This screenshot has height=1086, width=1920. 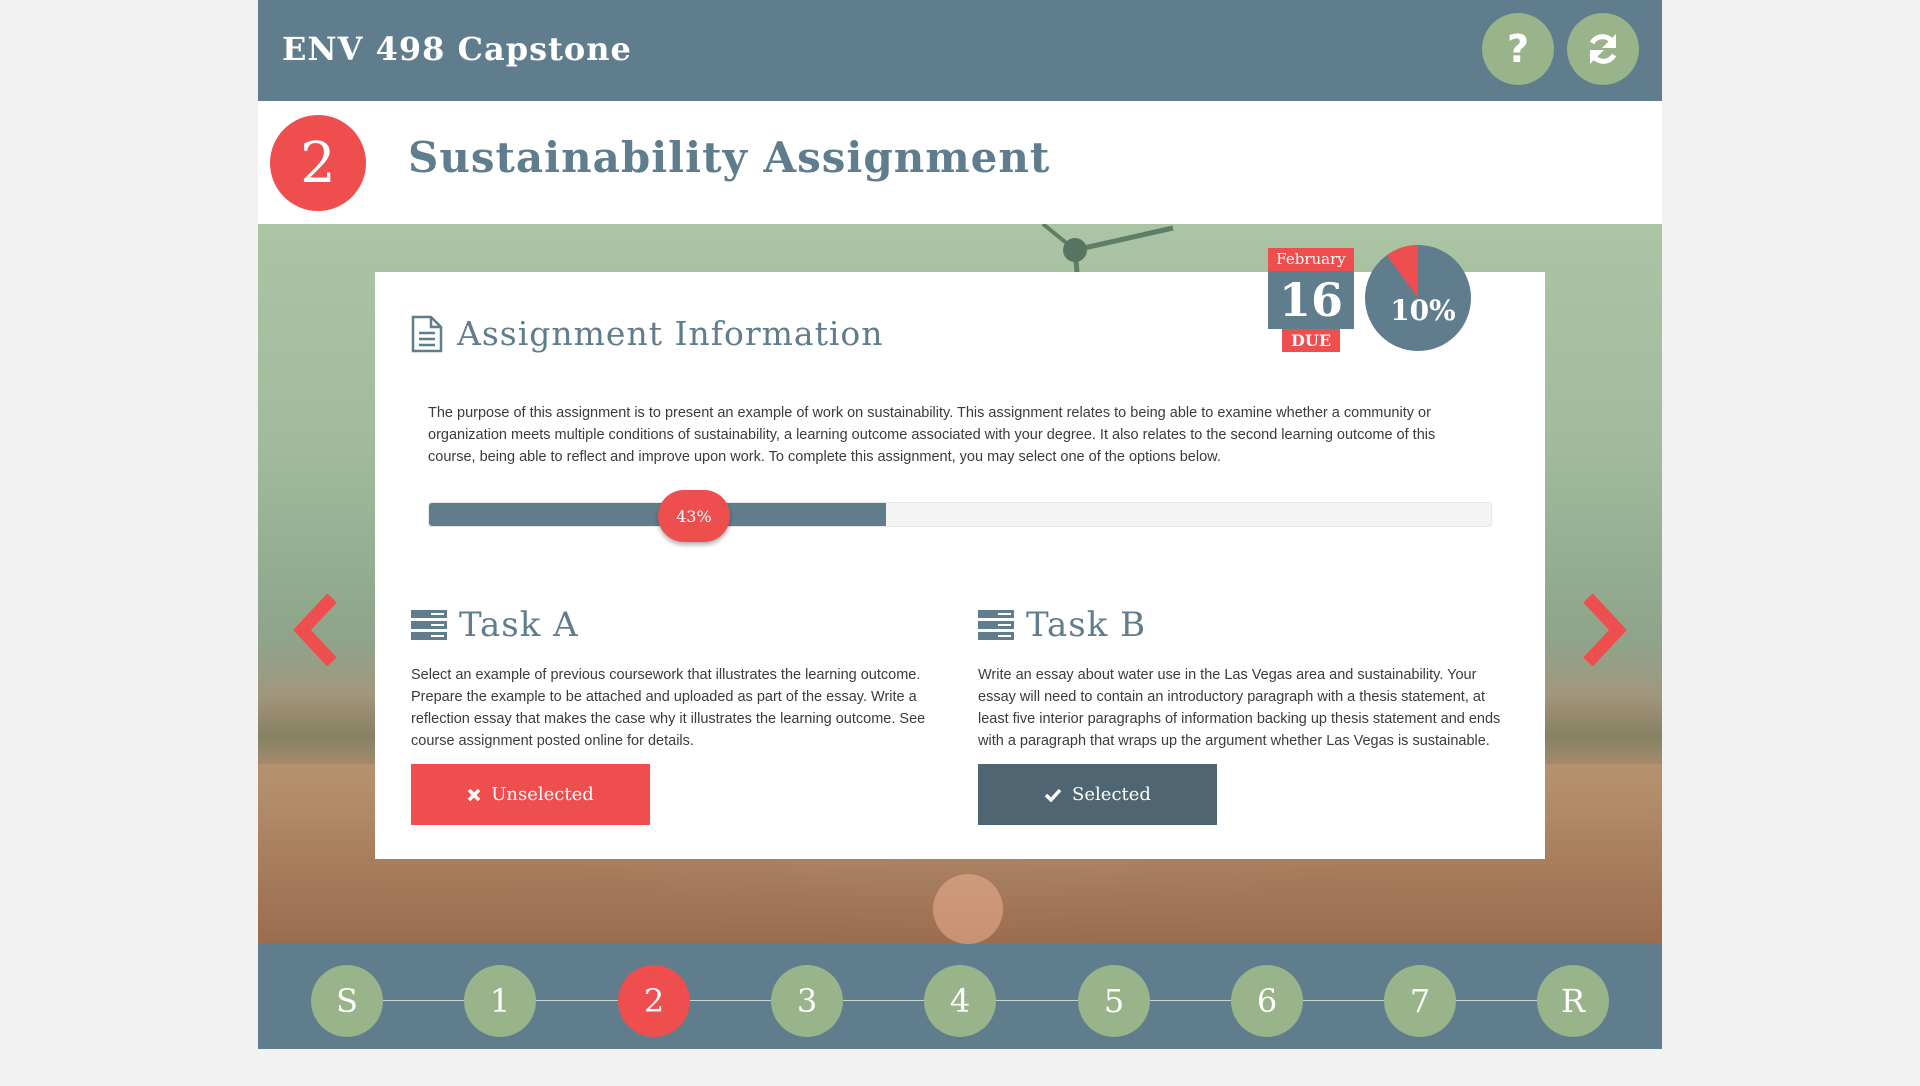 I want to click on wind-turbine-graphic, so click(x=1107, y=248).